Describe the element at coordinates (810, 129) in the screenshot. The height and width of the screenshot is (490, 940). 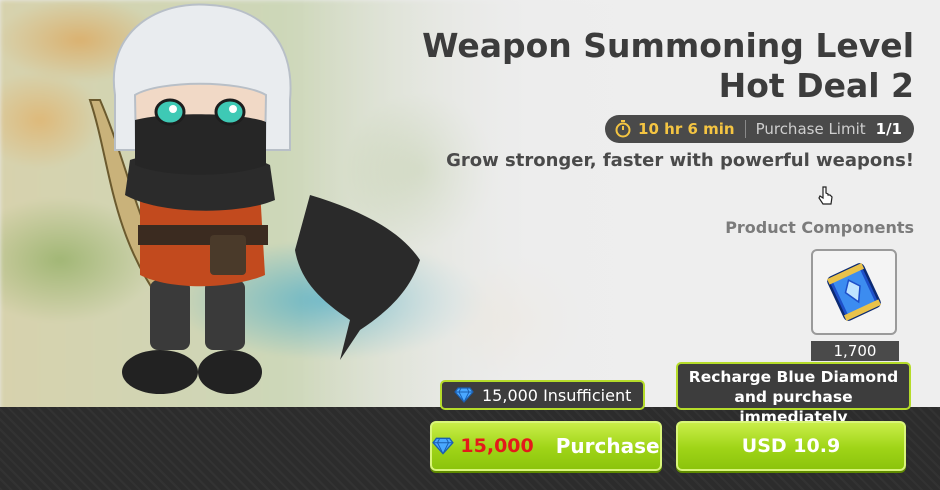
I see `purchase-limit-label: Purchase Limit` at that location.